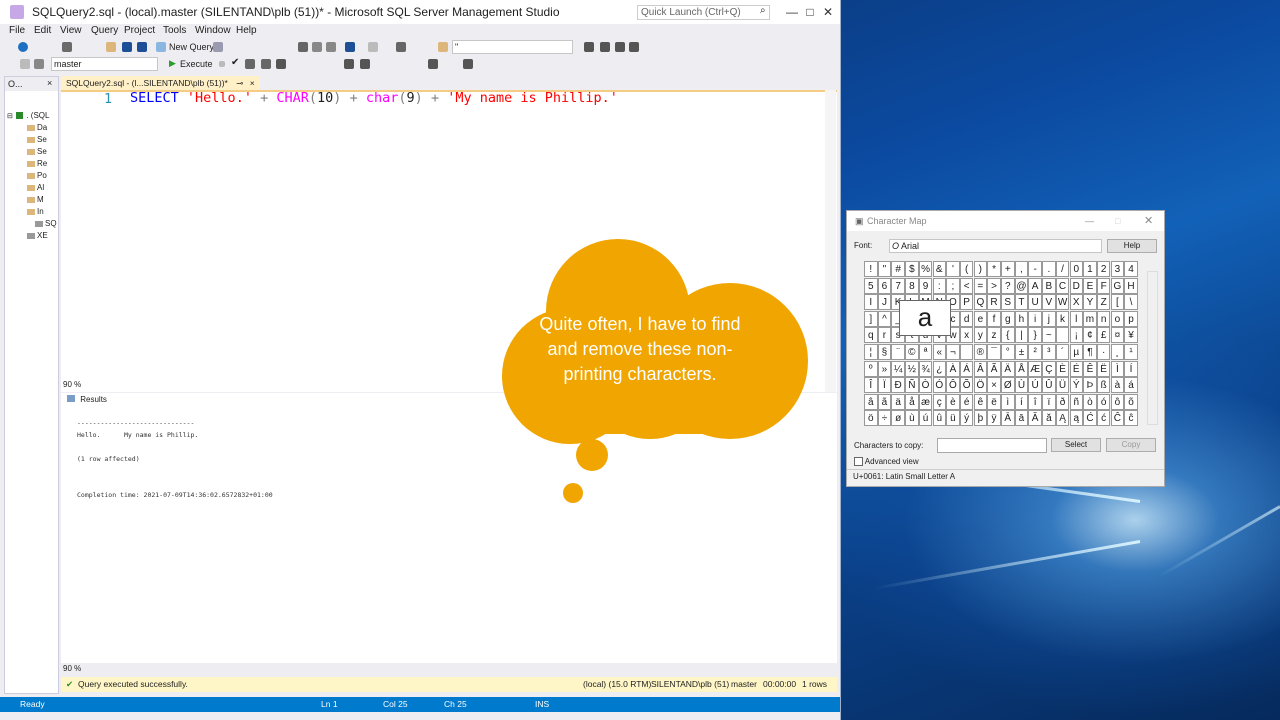  I want to click on character-cell: 7, so click(898, 285).